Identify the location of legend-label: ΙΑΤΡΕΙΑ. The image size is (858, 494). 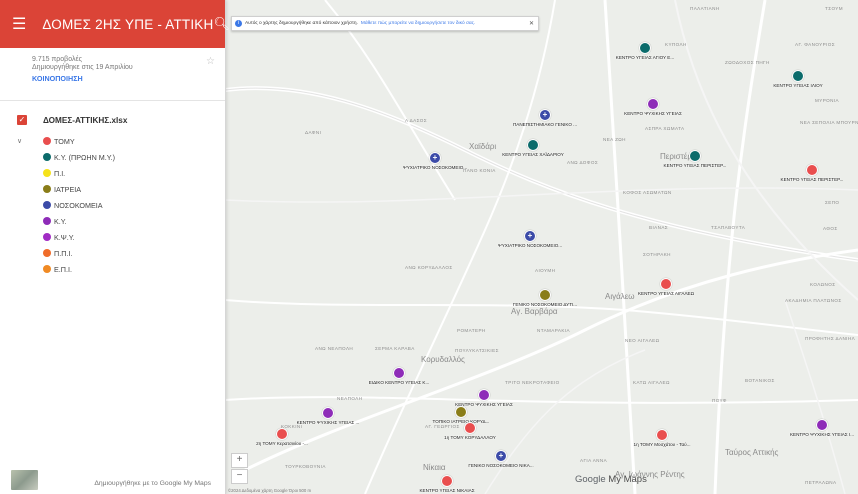
(68, 189).